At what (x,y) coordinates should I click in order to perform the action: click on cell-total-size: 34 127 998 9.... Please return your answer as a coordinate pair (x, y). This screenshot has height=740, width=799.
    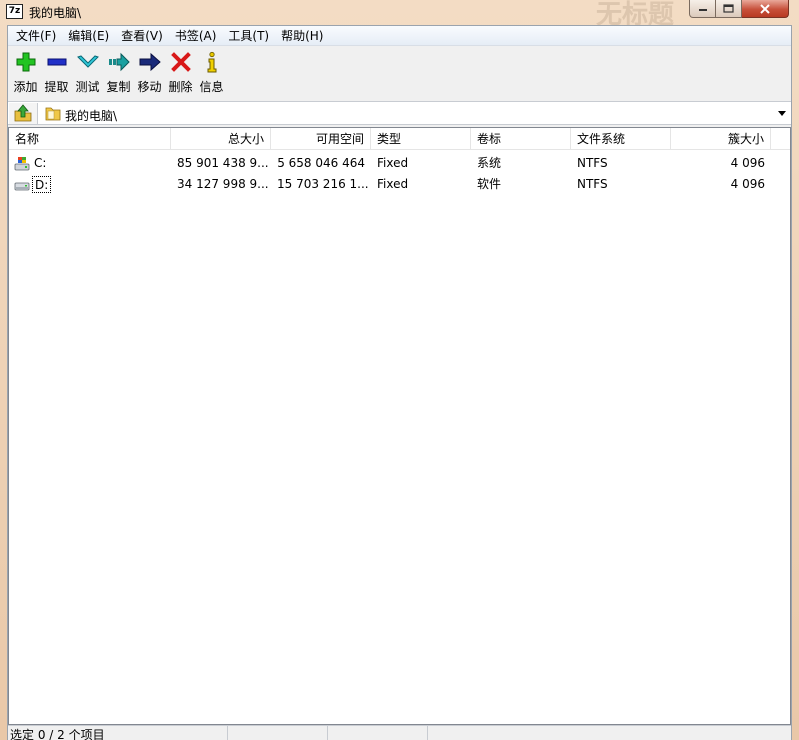
    Looking at the image, I should click on (223, 184).